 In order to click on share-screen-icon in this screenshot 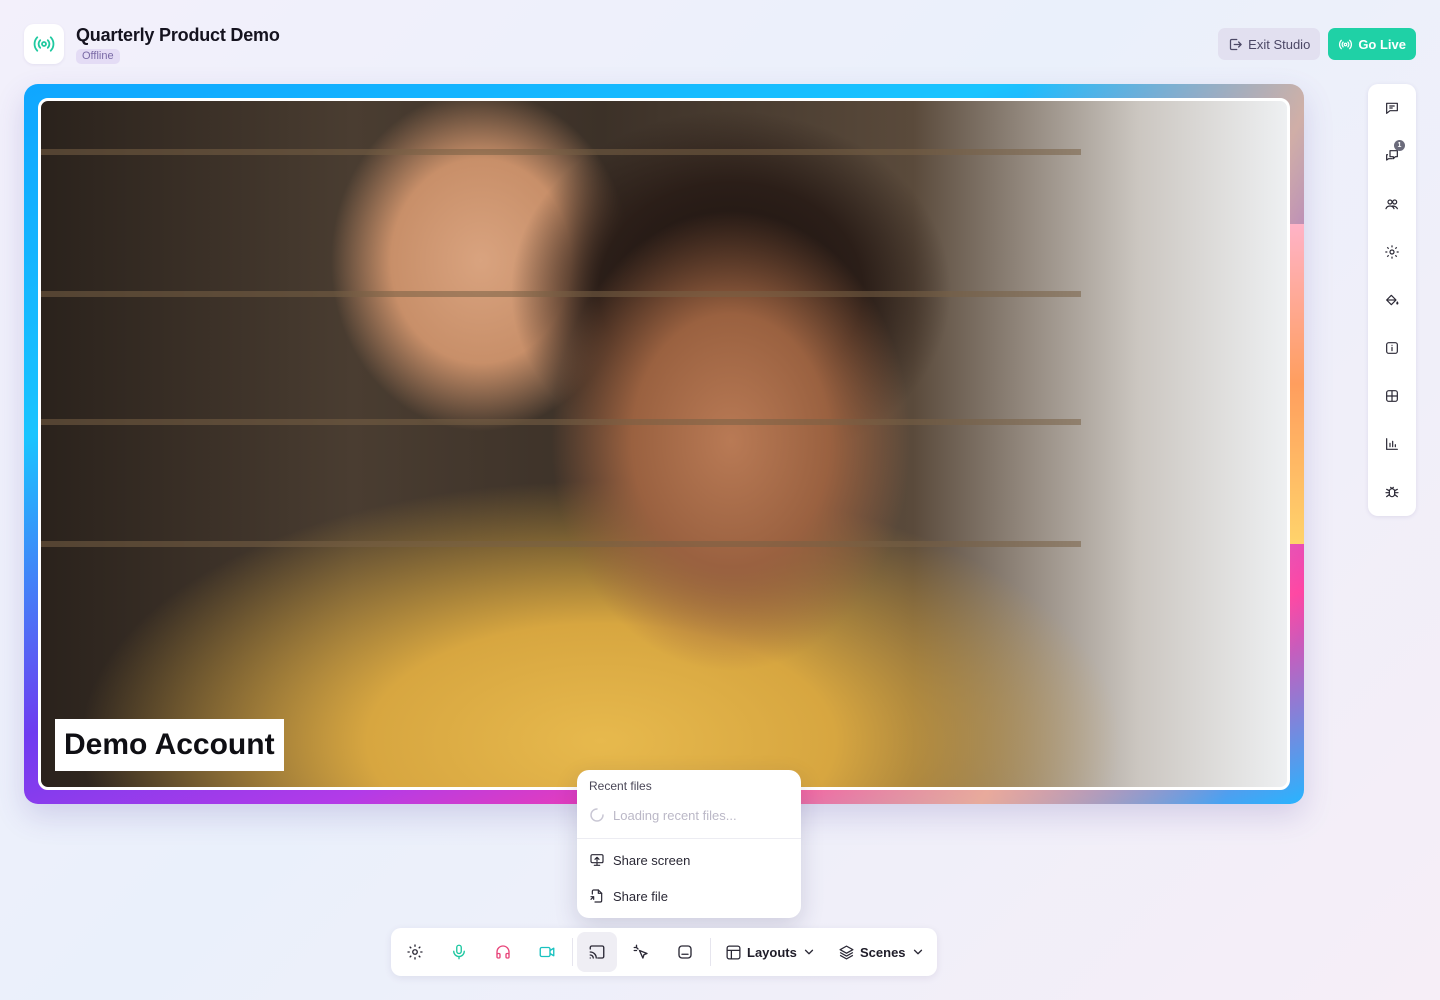, I will do `click(597, 860)`.